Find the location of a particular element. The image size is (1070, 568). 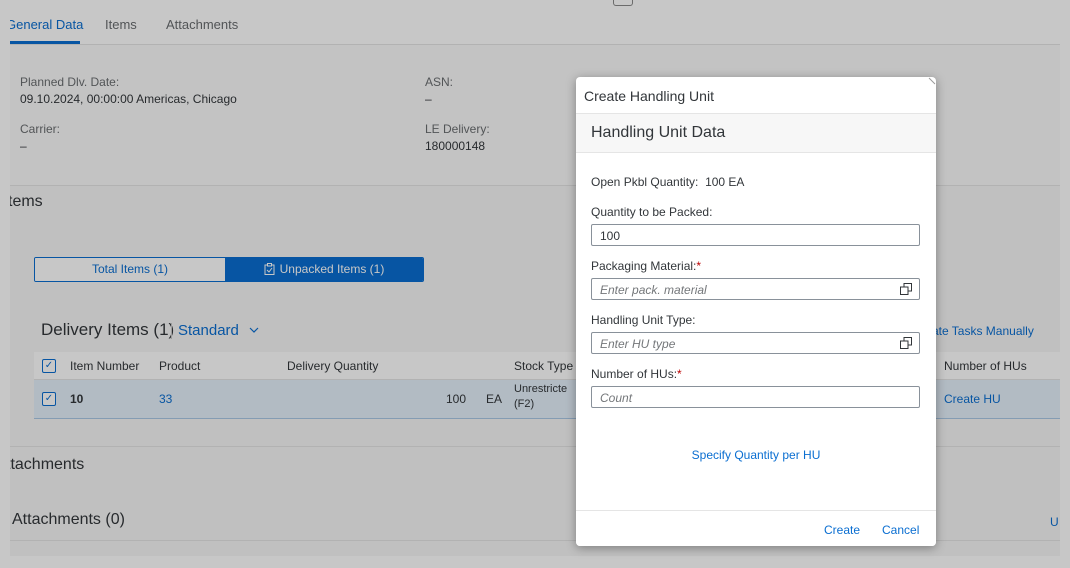

number-of-hus-label: Number of HUs:* is located at coordinates (636, 374).